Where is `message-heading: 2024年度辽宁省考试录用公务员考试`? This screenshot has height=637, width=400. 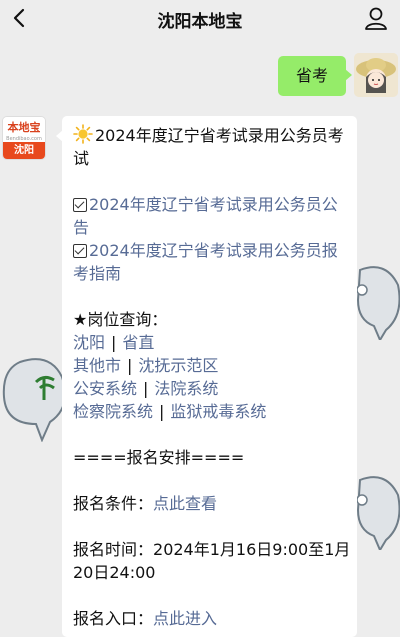
message-heading: 2024年度辽宁省考试录用公务员考试 is located at coordinates (213, 147).